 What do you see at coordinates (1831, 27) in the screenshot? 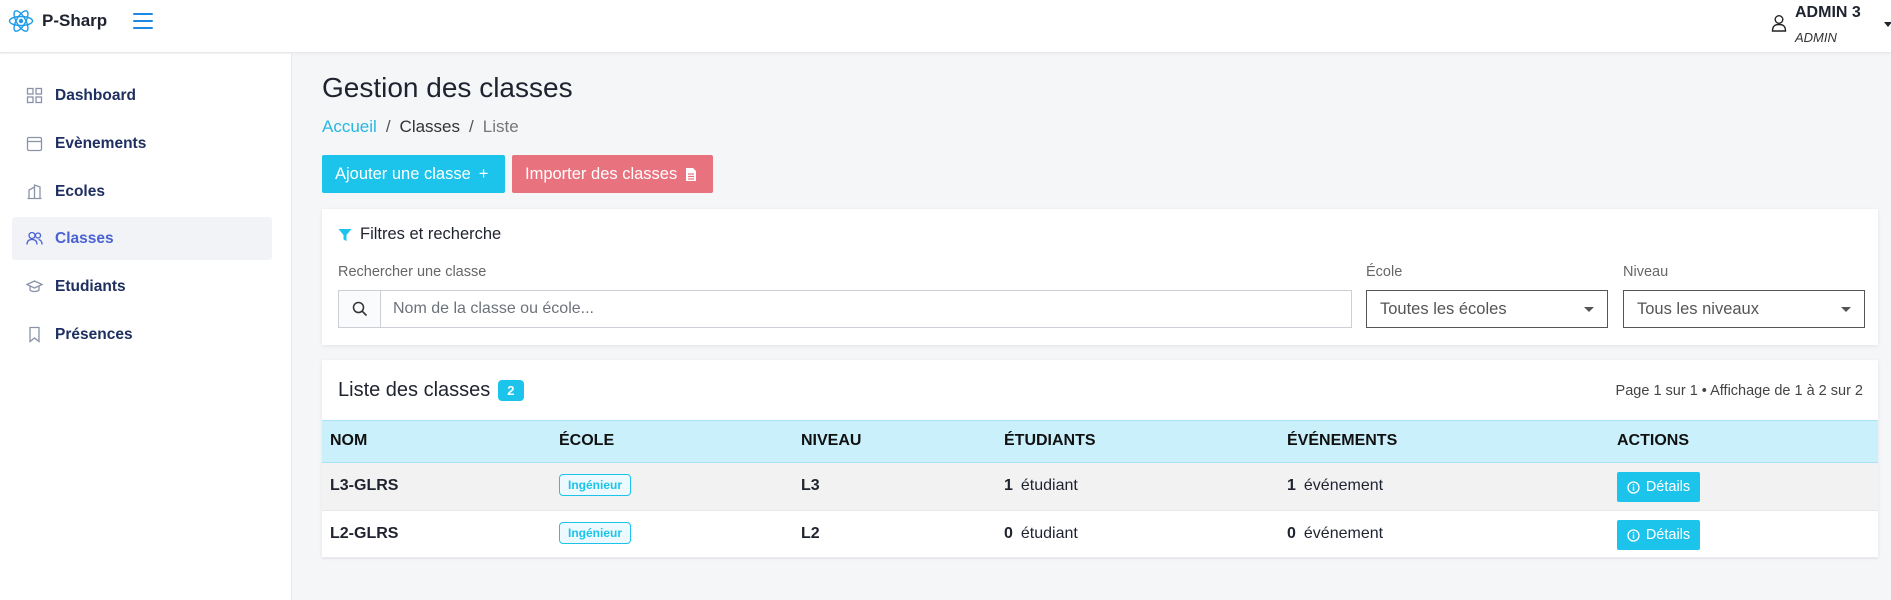
I see `user-menu: ADMIN 3 ADMIN` at bounding box center [1831, 27].